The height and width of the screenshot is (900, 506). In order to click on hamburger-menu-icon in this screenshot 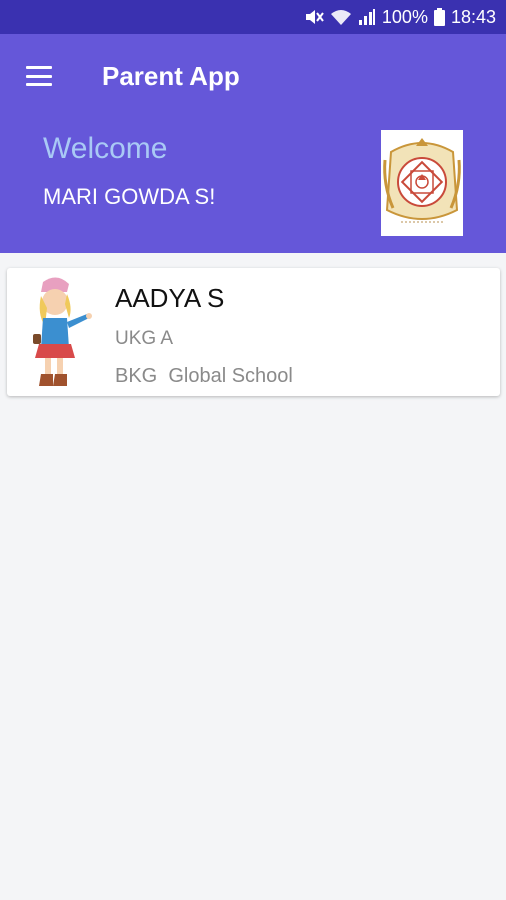, I will do `click(40, 76)`.